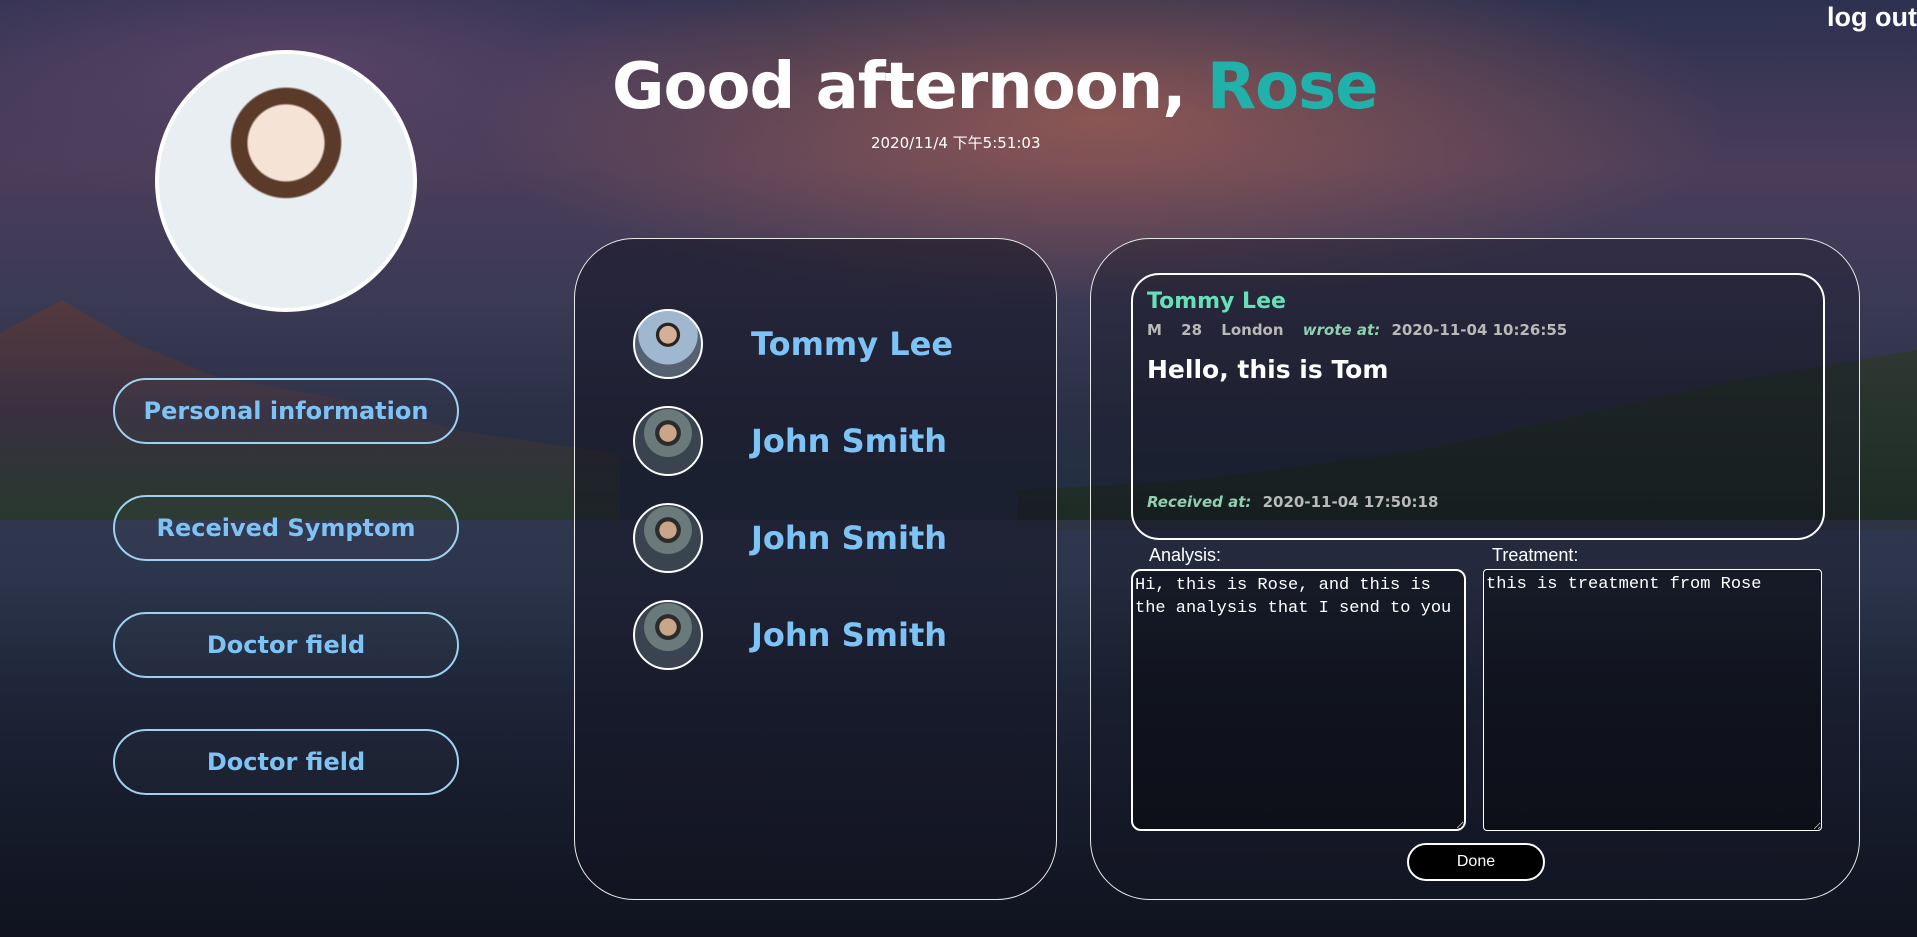 The width and height of the screenshot is (1917, 937). I want to click on wrote-at-label: wrote at:, so click(1341, 330).